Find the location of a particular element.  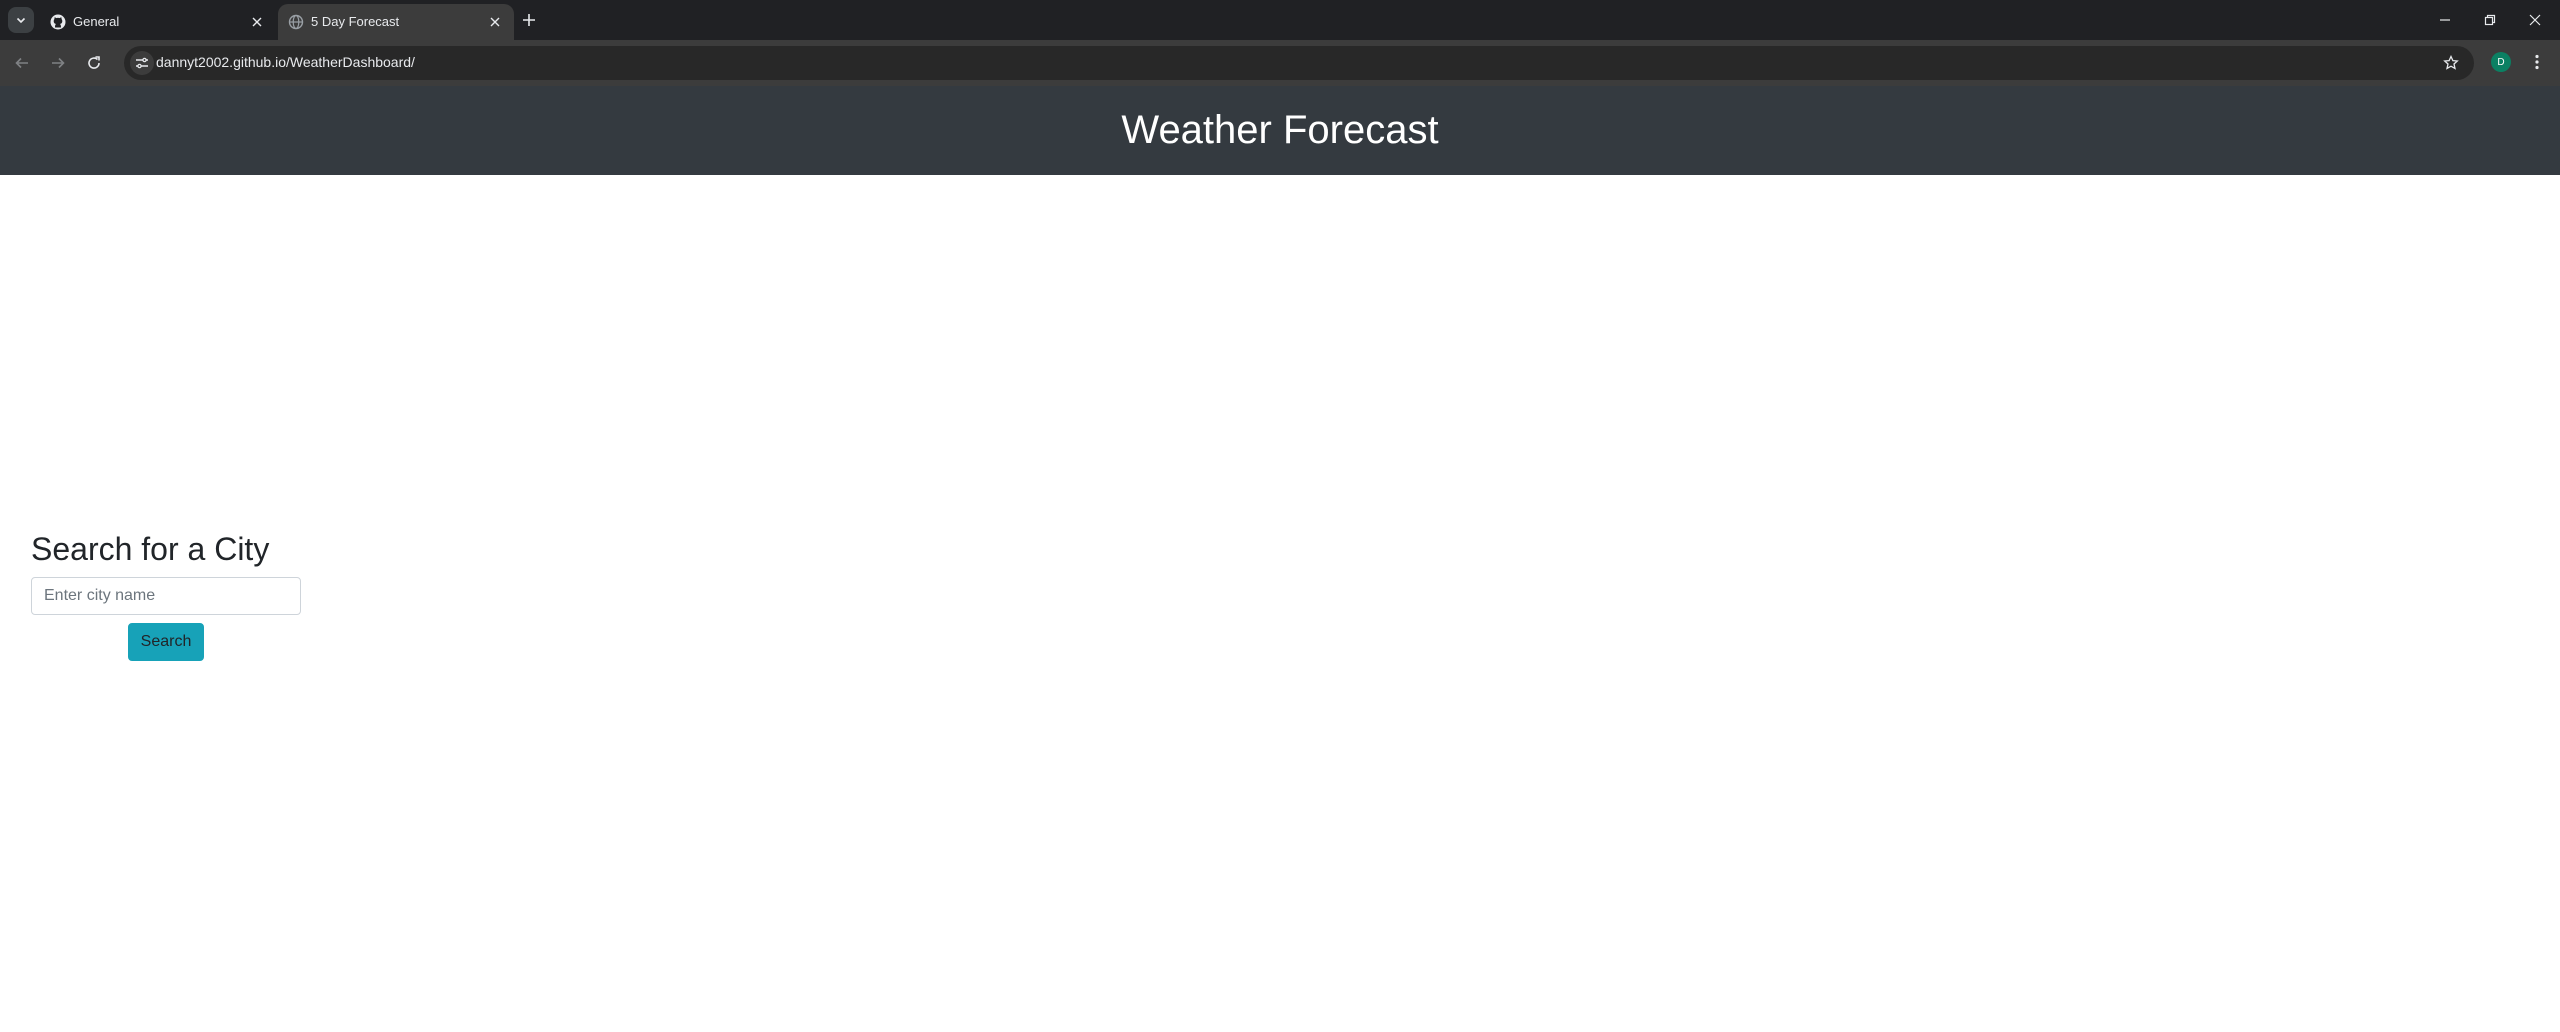

city-search-section: Search for a City Search is located at coordinates (166, 594).